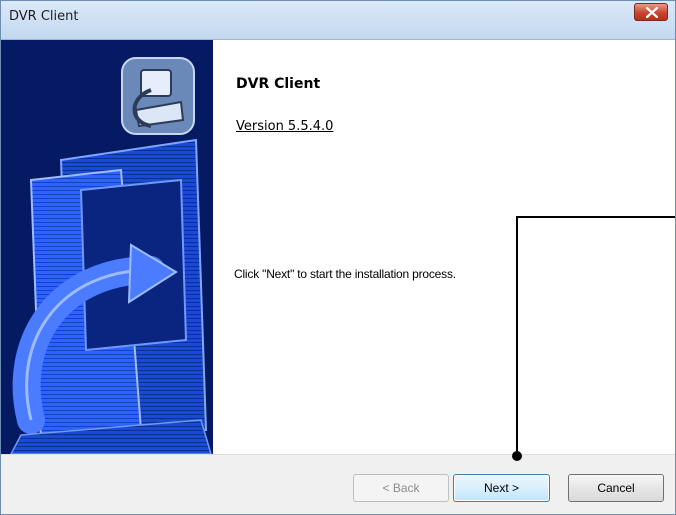 Image resolution: width=676 pixels, height=515 pixels. Describe the element at coordinates (501, 488) in the screenshot. I see `next-button: Next >` at that location.